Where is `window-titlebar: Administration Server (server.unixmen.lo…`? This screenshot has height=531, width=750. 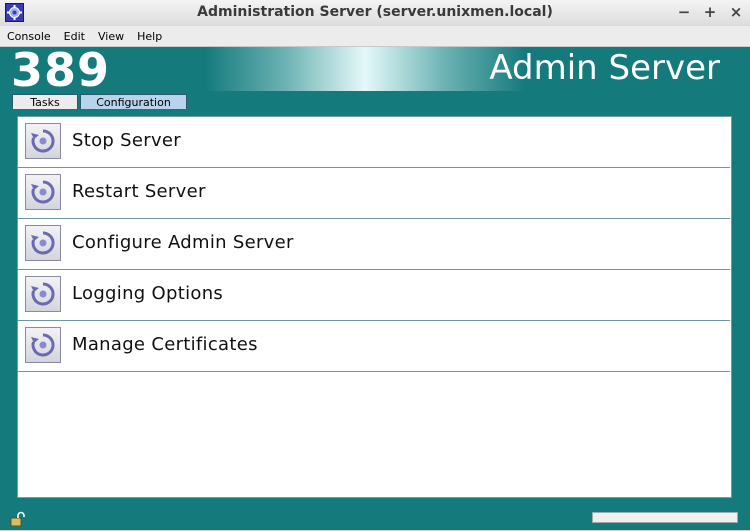
window-titlebar: Administration Server (server.unixmen.lo… is located at coordinates (375, 13).